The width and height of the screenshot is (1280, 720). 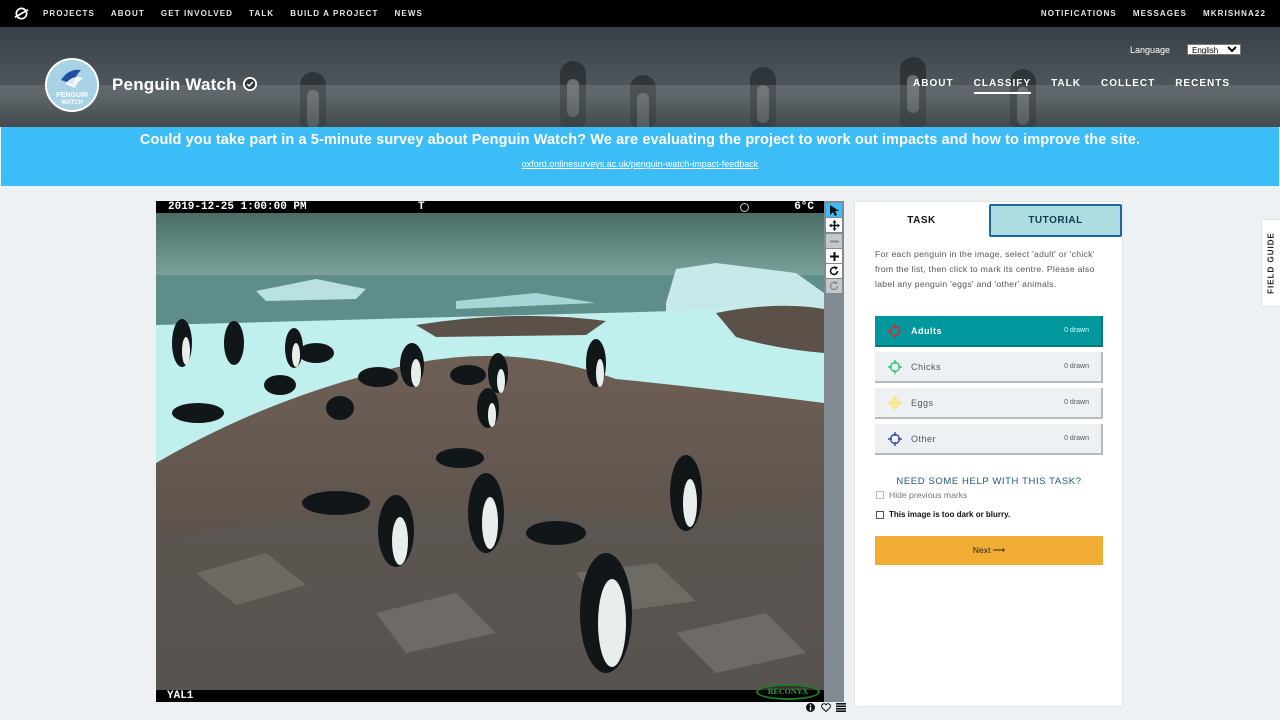 What do you see at coordinates (1214, 49) in the screenshot?
I see `language-select: English` at bounding box center [1214, 49].